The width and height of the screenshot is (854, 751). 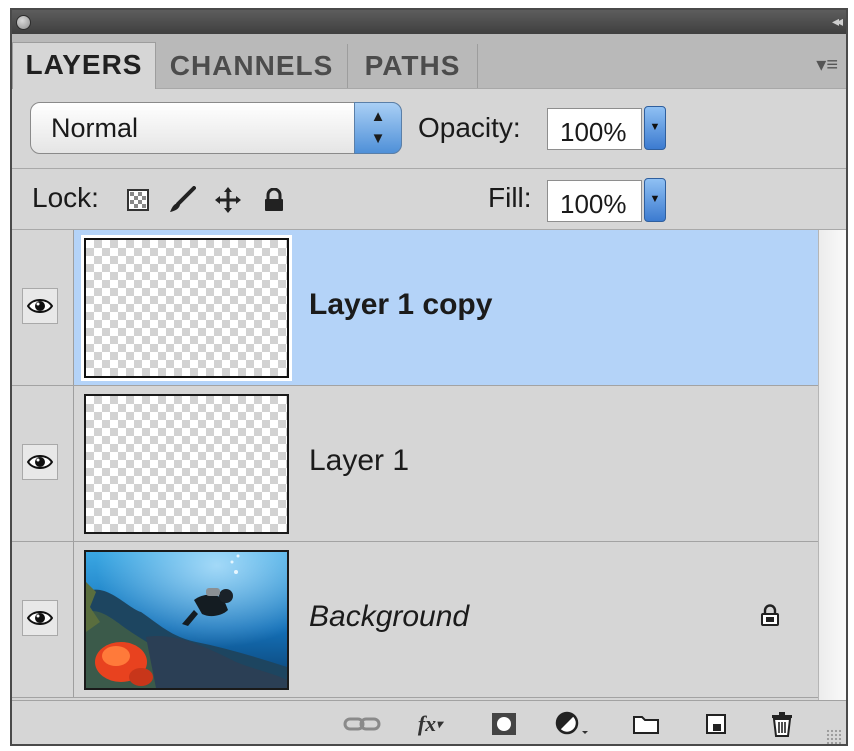 I want to click on close-icon, so click(x=23, y=22).